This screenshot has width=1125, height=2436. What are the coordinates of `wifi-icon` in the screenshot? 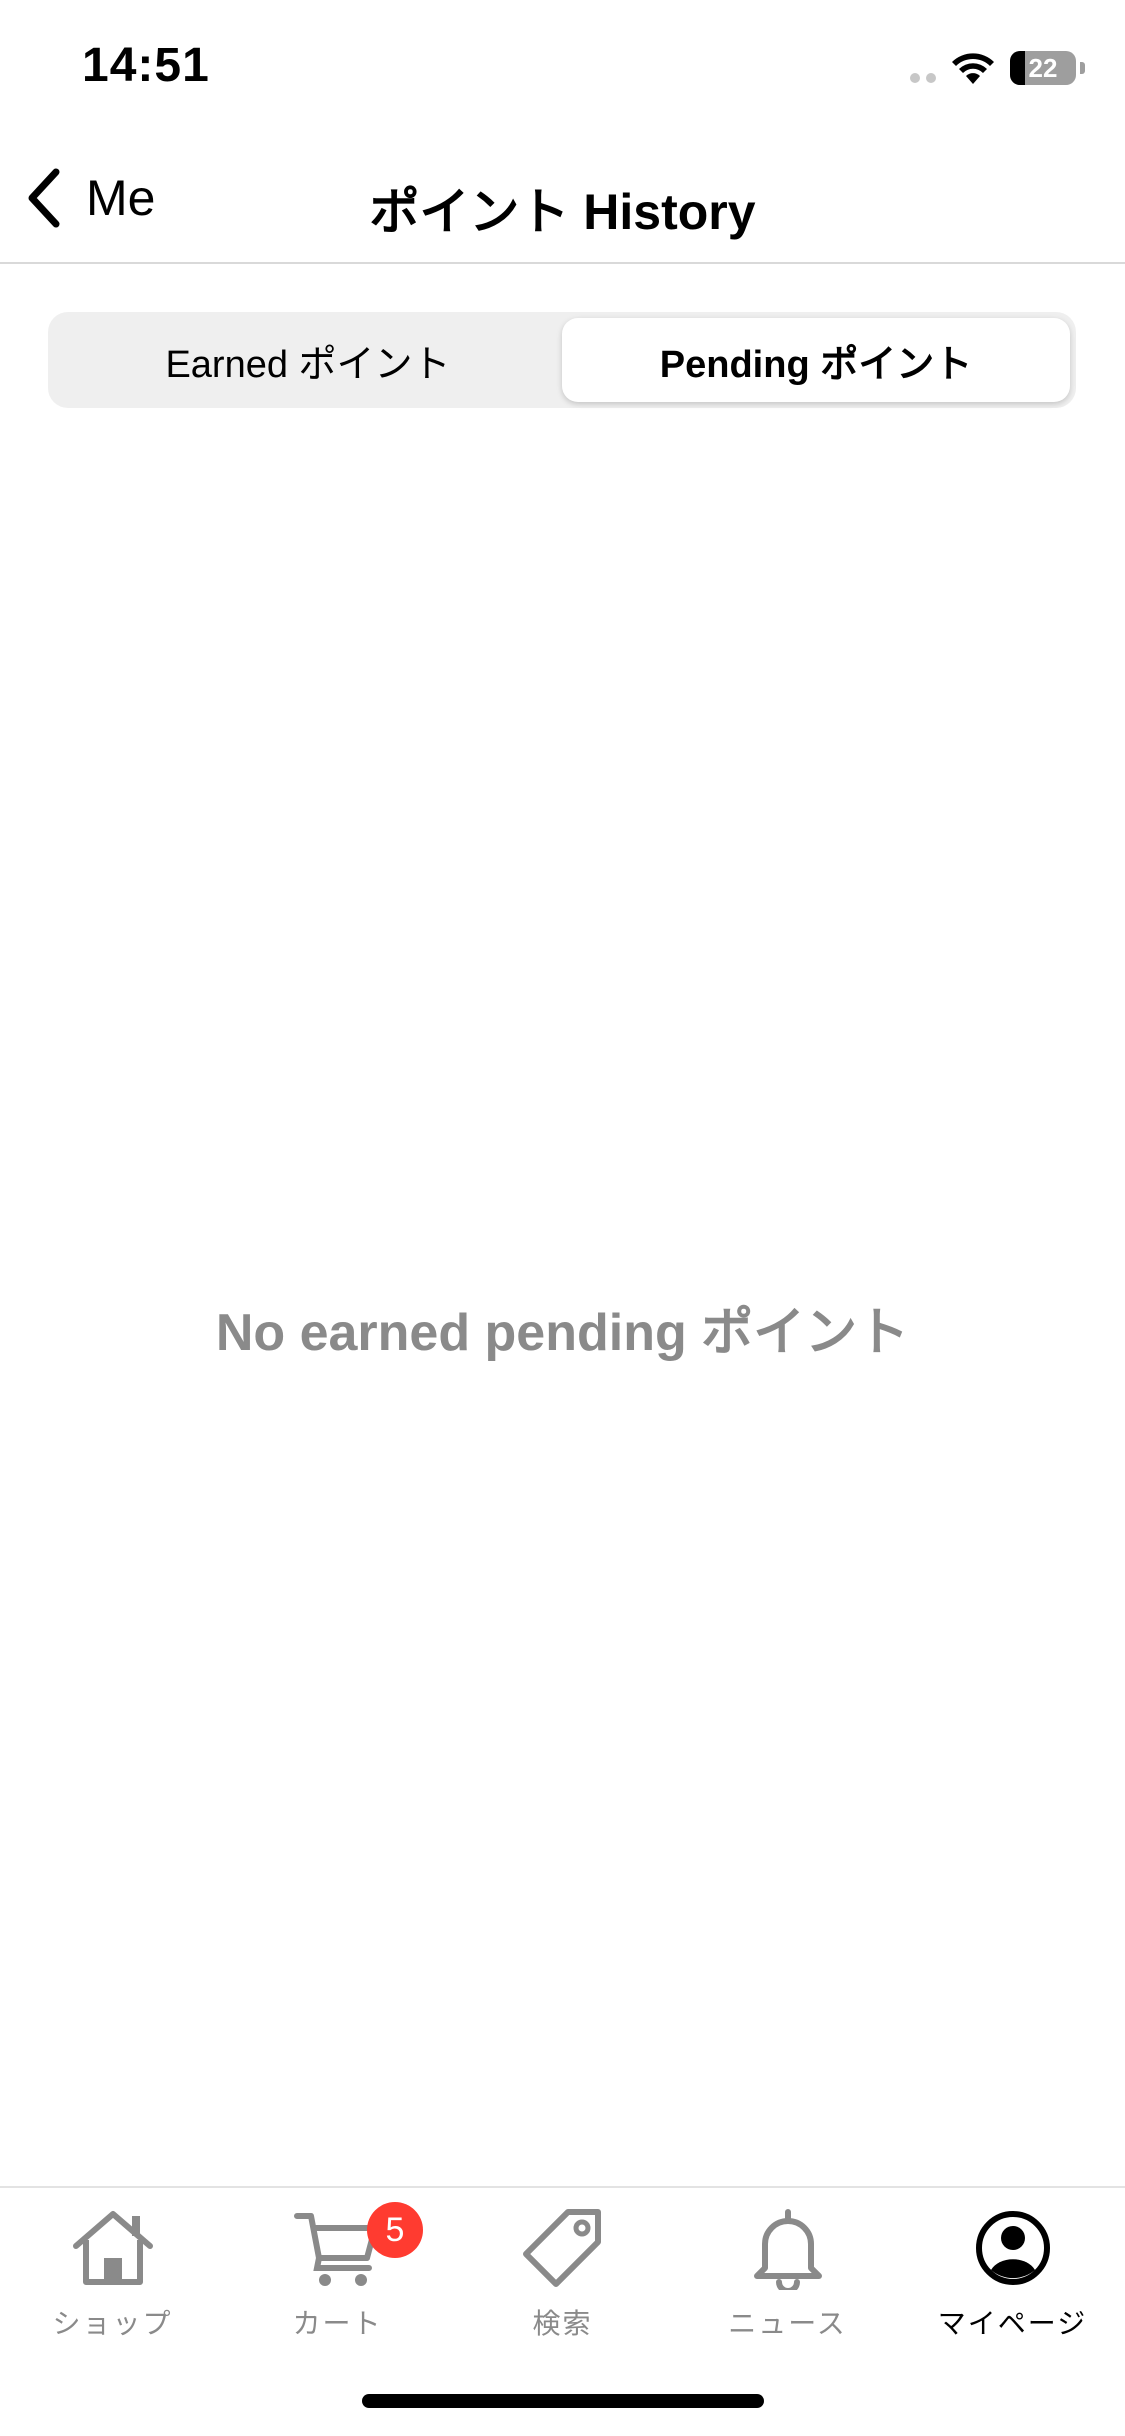 It's located at (973, 68).